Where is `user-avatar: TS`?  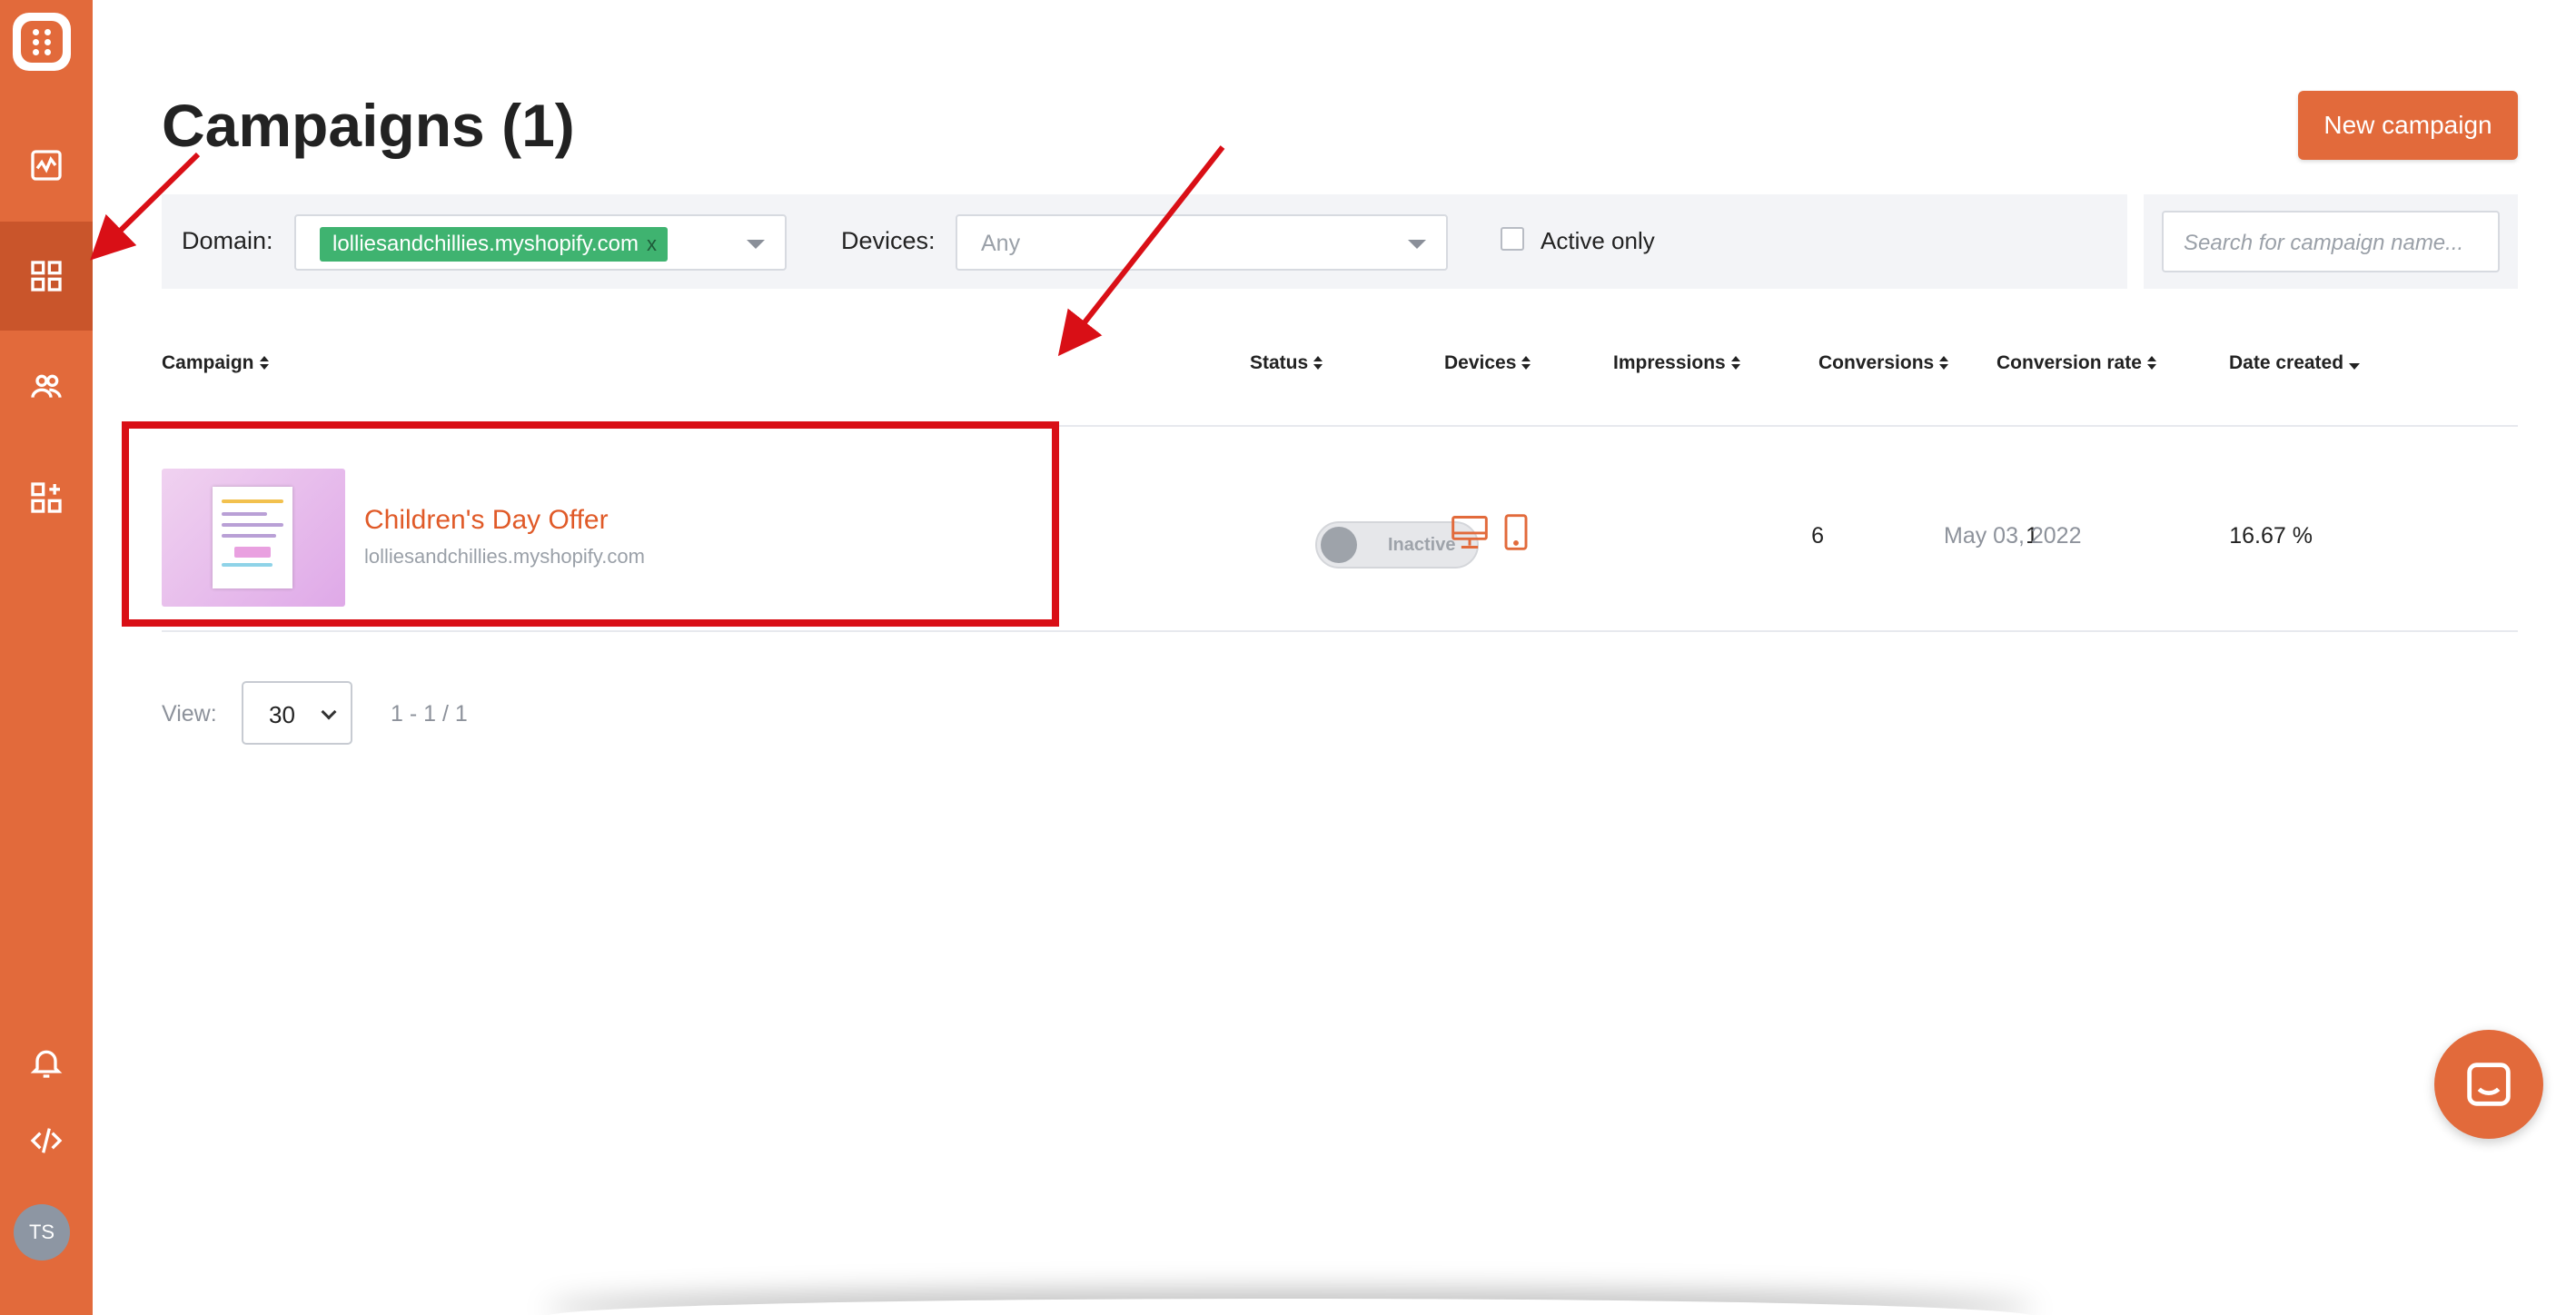 user-avatar: TS is located at coordinates (42, 1233).